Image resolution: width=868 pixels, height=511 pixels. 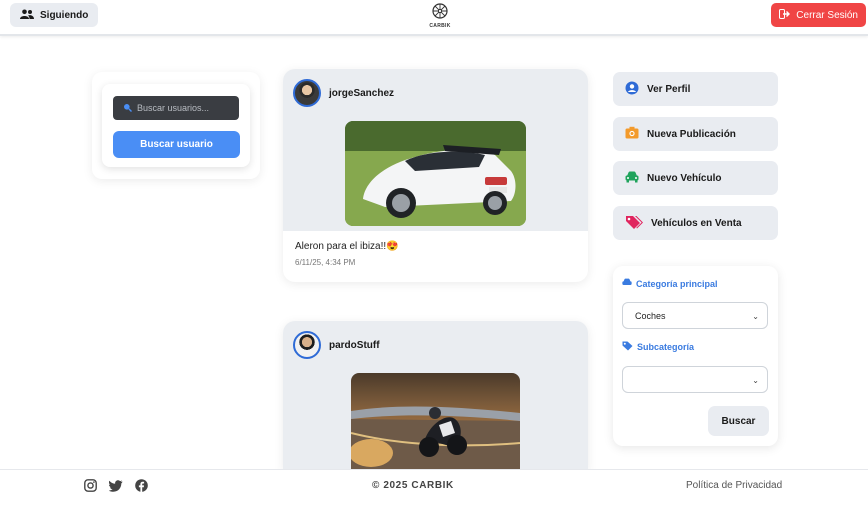 I want to click on search-input, so click(x=187, y=108).